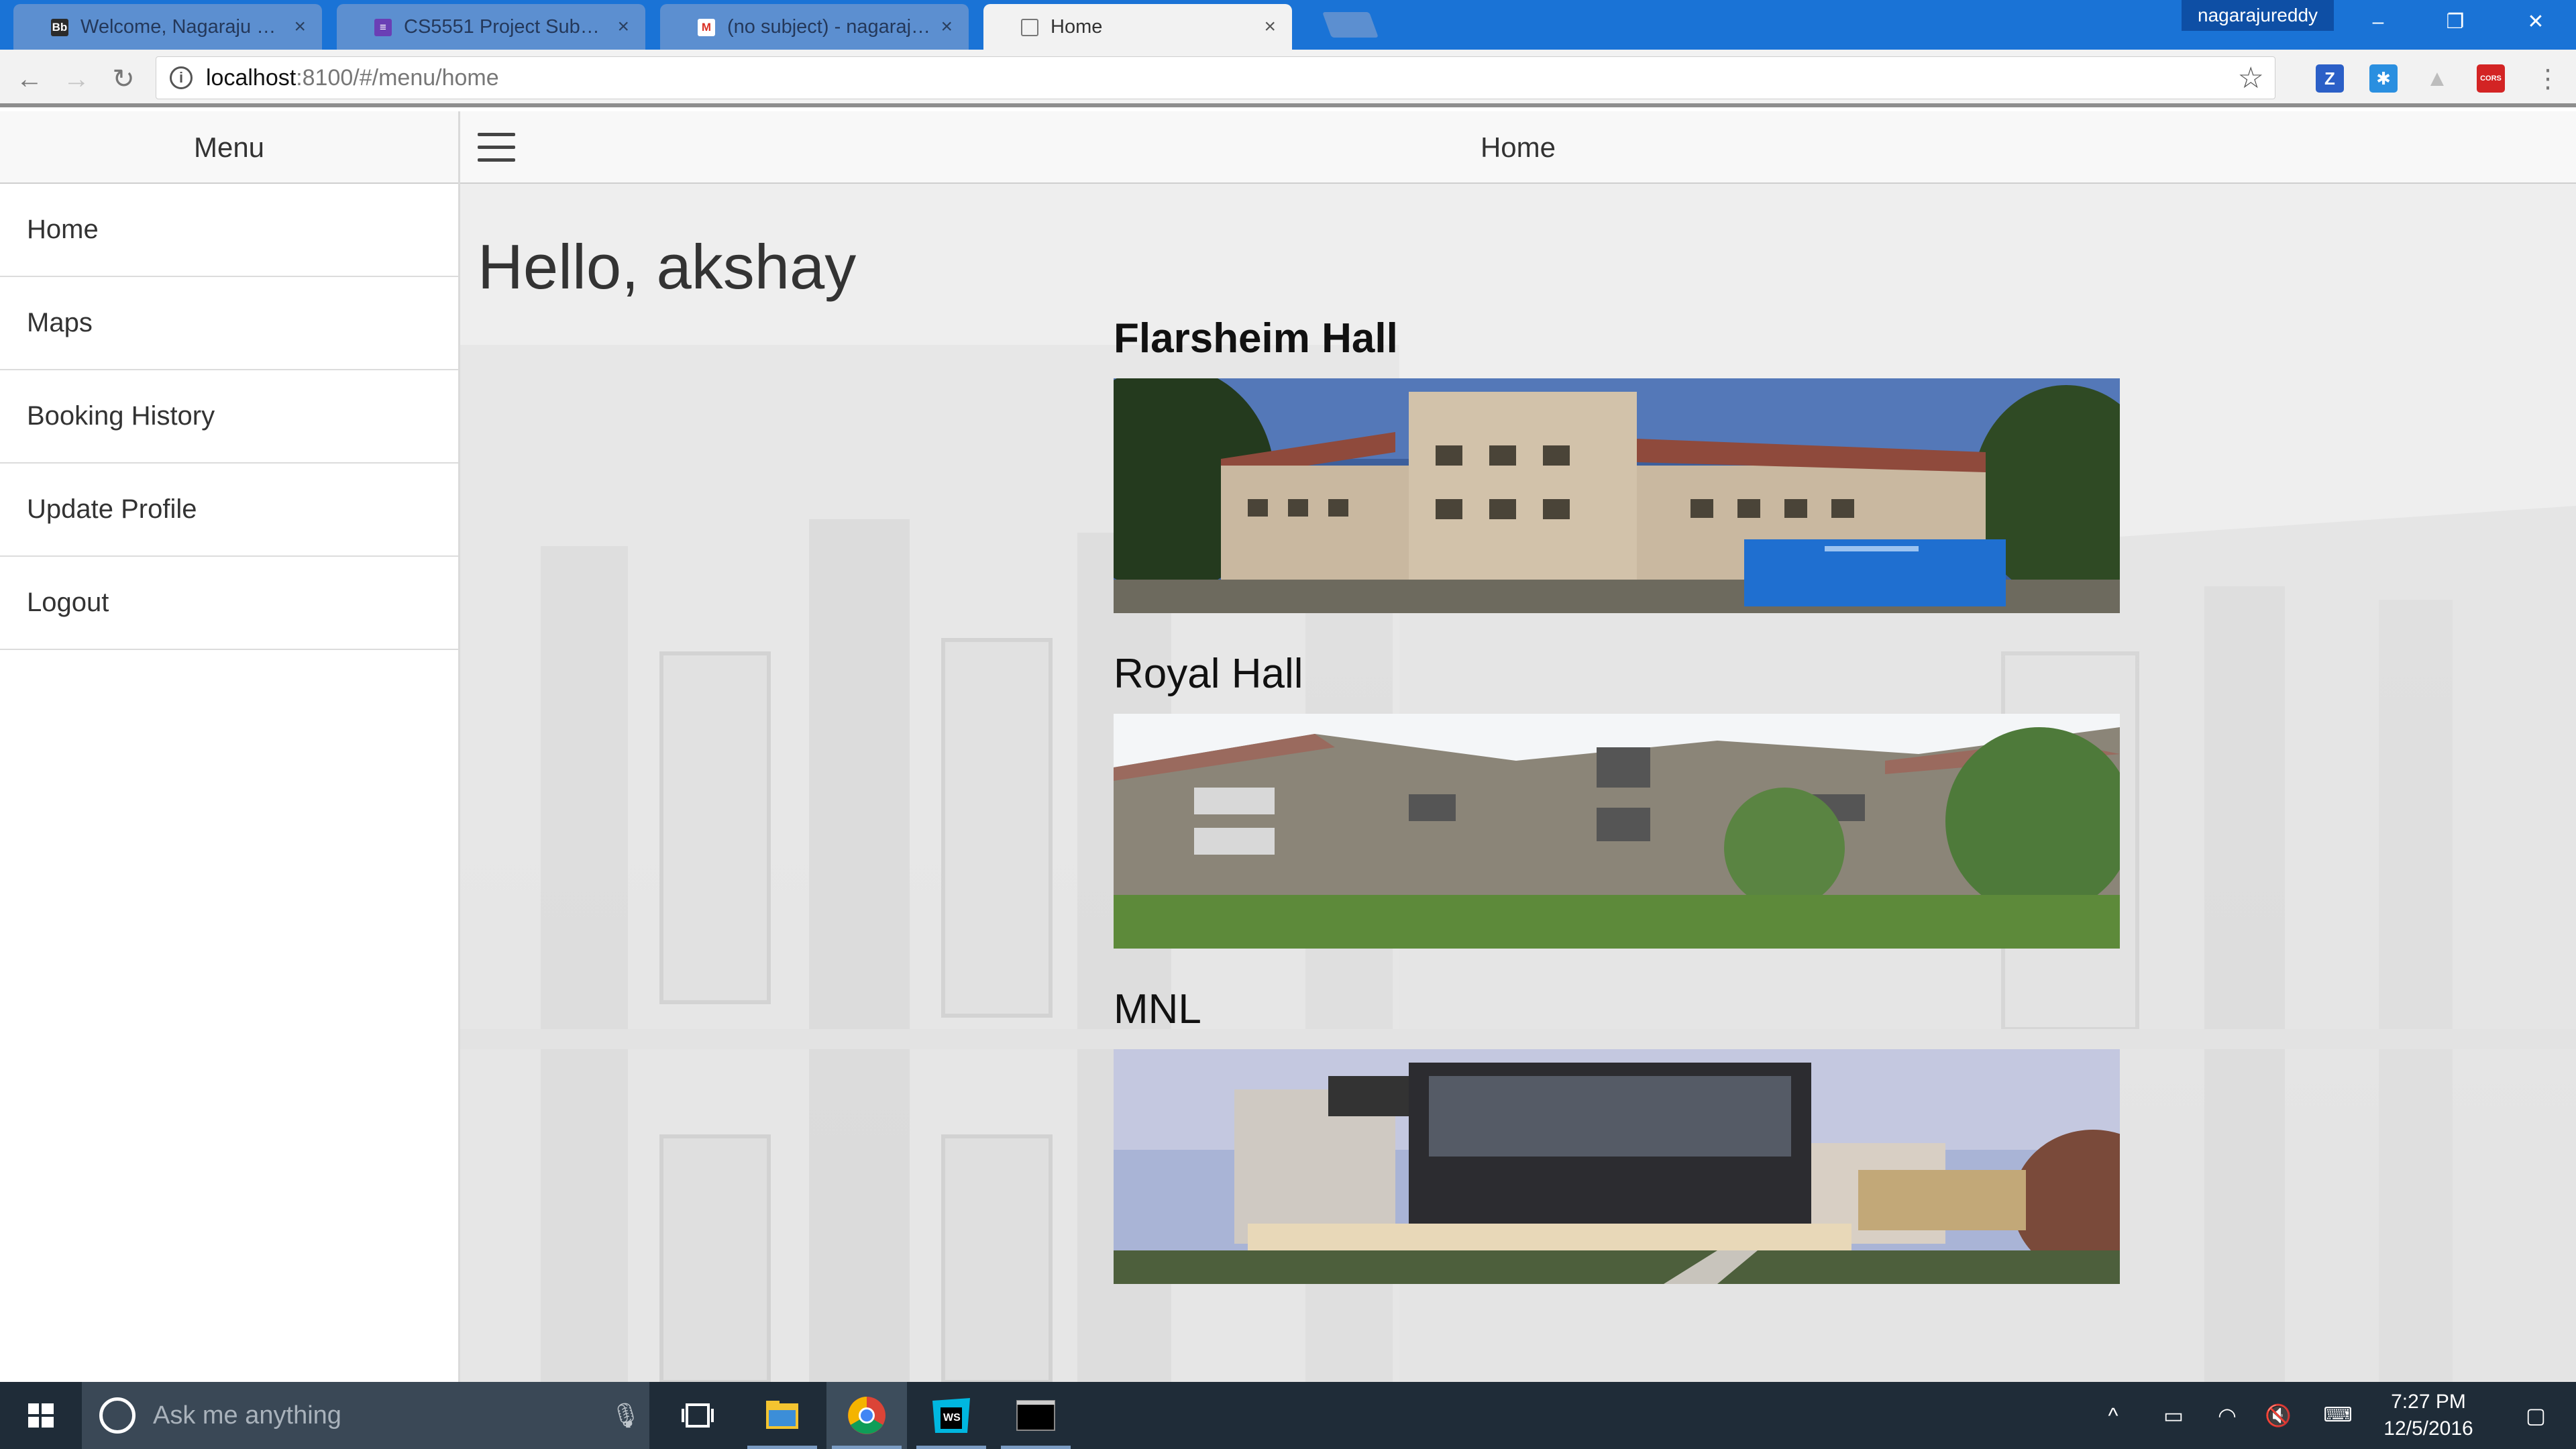  What do you see at coordinates (76, 79) in the screenshot?
I see `forward-icon: →` at bounding box center [76, 79].